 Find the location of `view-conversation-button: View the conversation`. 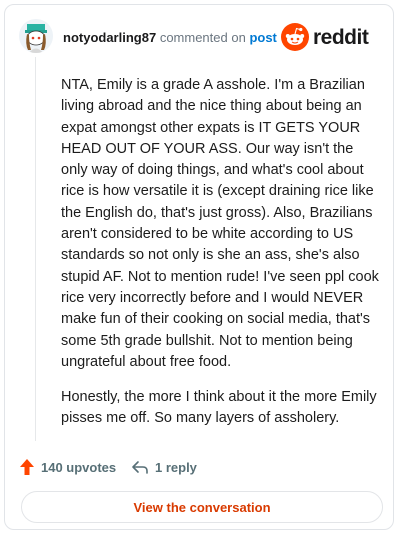

view-conversation-button: View the conversation is located at coordinates (202, 507).